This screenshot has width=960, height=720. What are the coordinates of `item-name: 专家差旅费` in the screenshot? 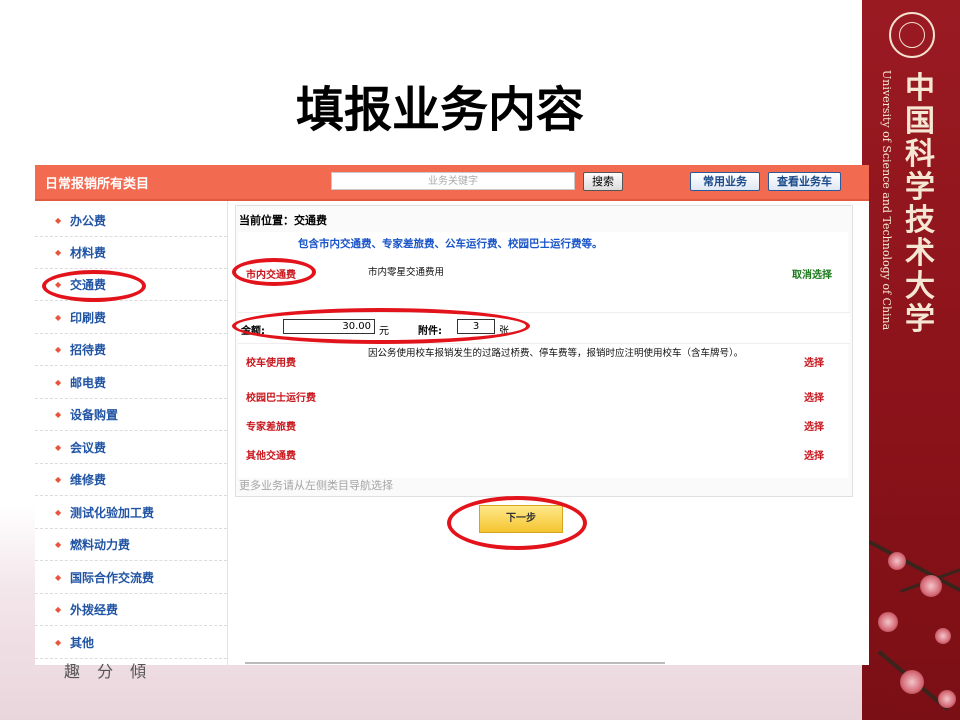 It's located at (271, 427).